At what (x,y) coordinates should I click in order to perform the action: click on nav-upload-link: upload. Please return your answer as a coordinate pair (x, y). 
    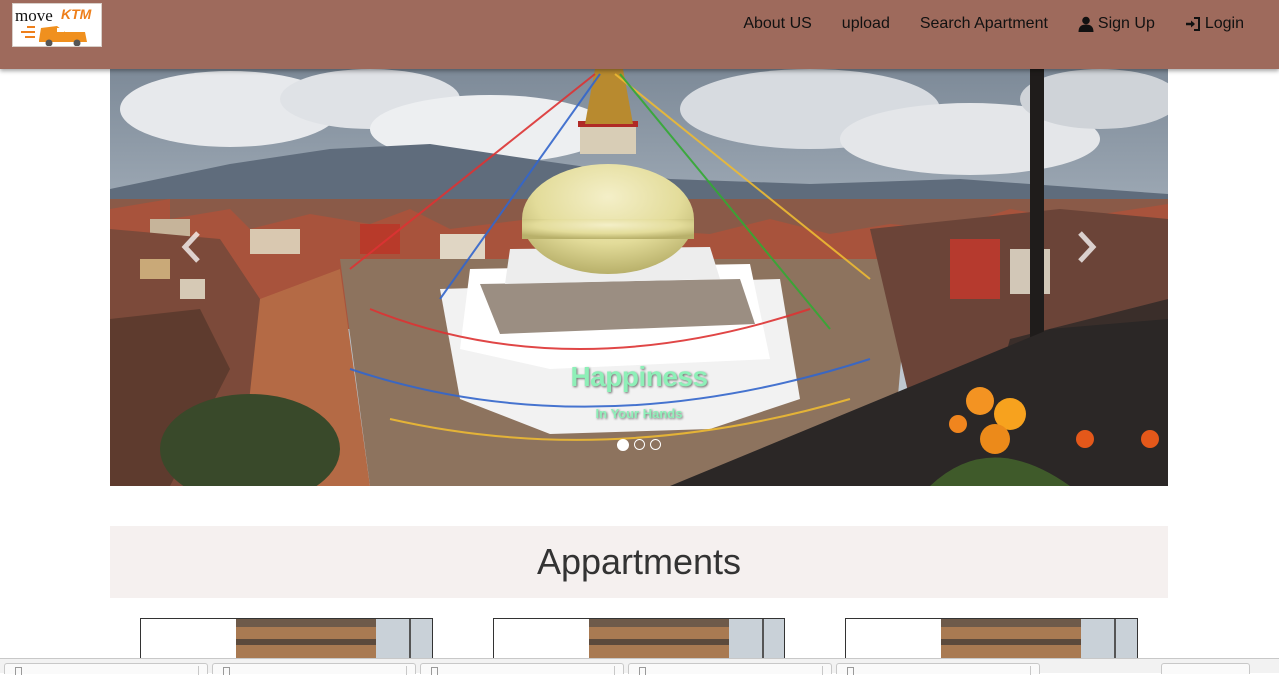
    Looking at the image, I should click on (866, 24).